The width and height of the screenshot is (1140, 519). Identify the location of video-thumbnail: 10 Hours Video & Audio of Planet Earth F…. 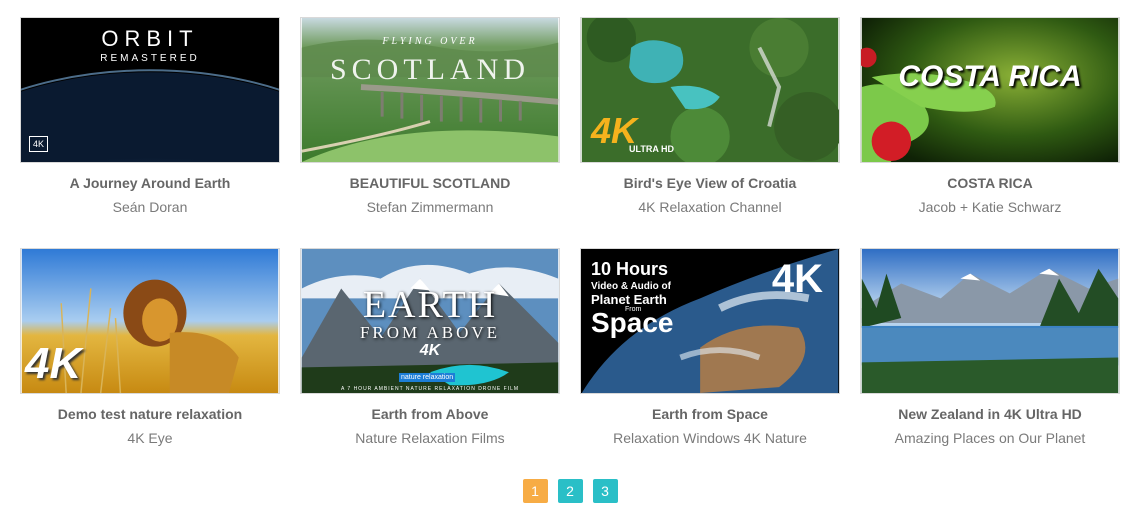
(710, 321).